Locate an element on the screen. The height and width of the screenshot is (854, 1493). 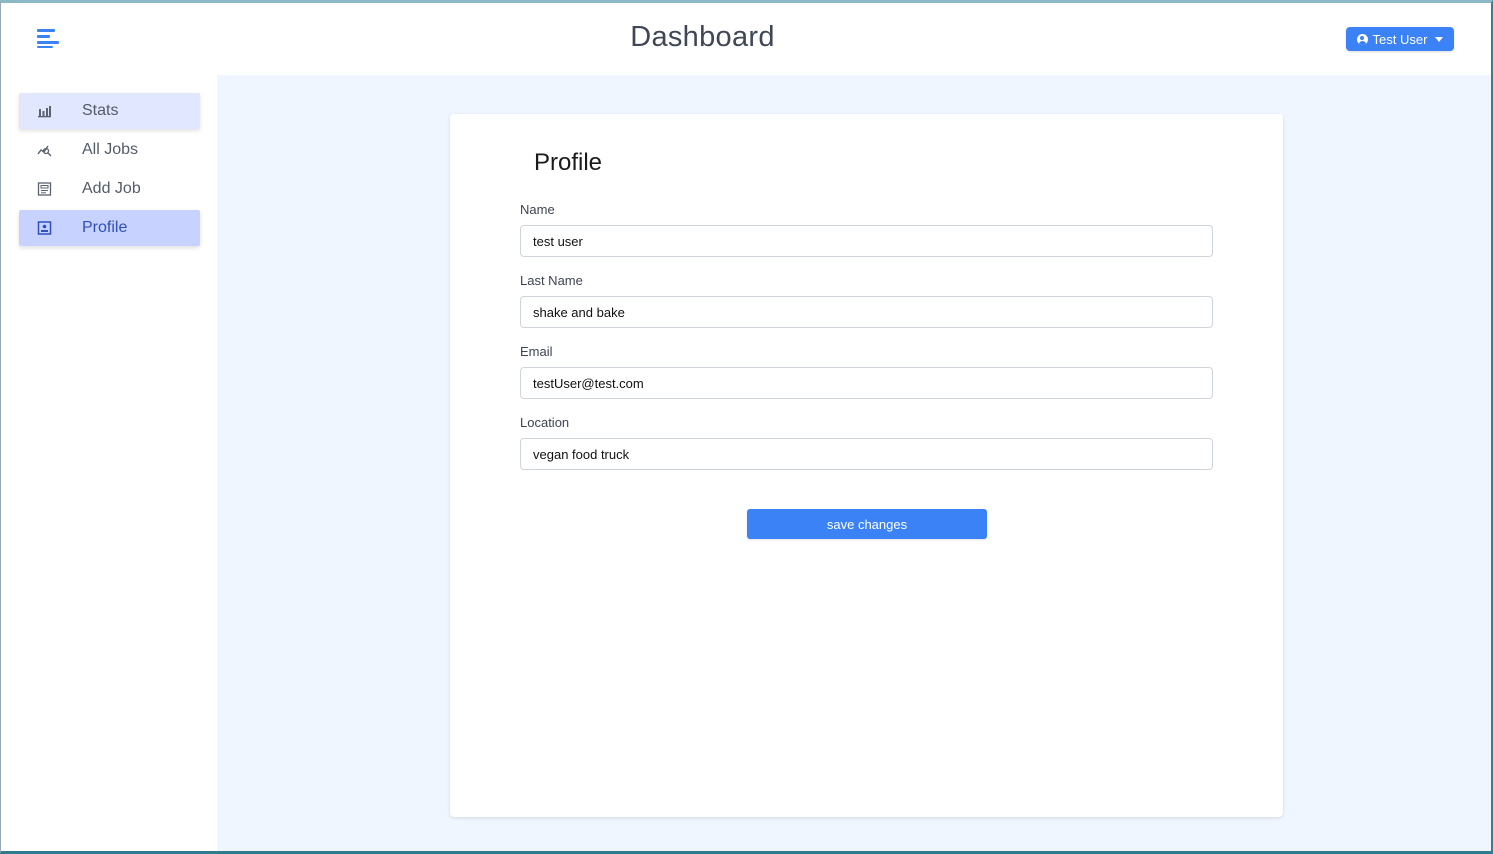
sidebar-item-label: All Jobs is located at coordinates (110, 149).